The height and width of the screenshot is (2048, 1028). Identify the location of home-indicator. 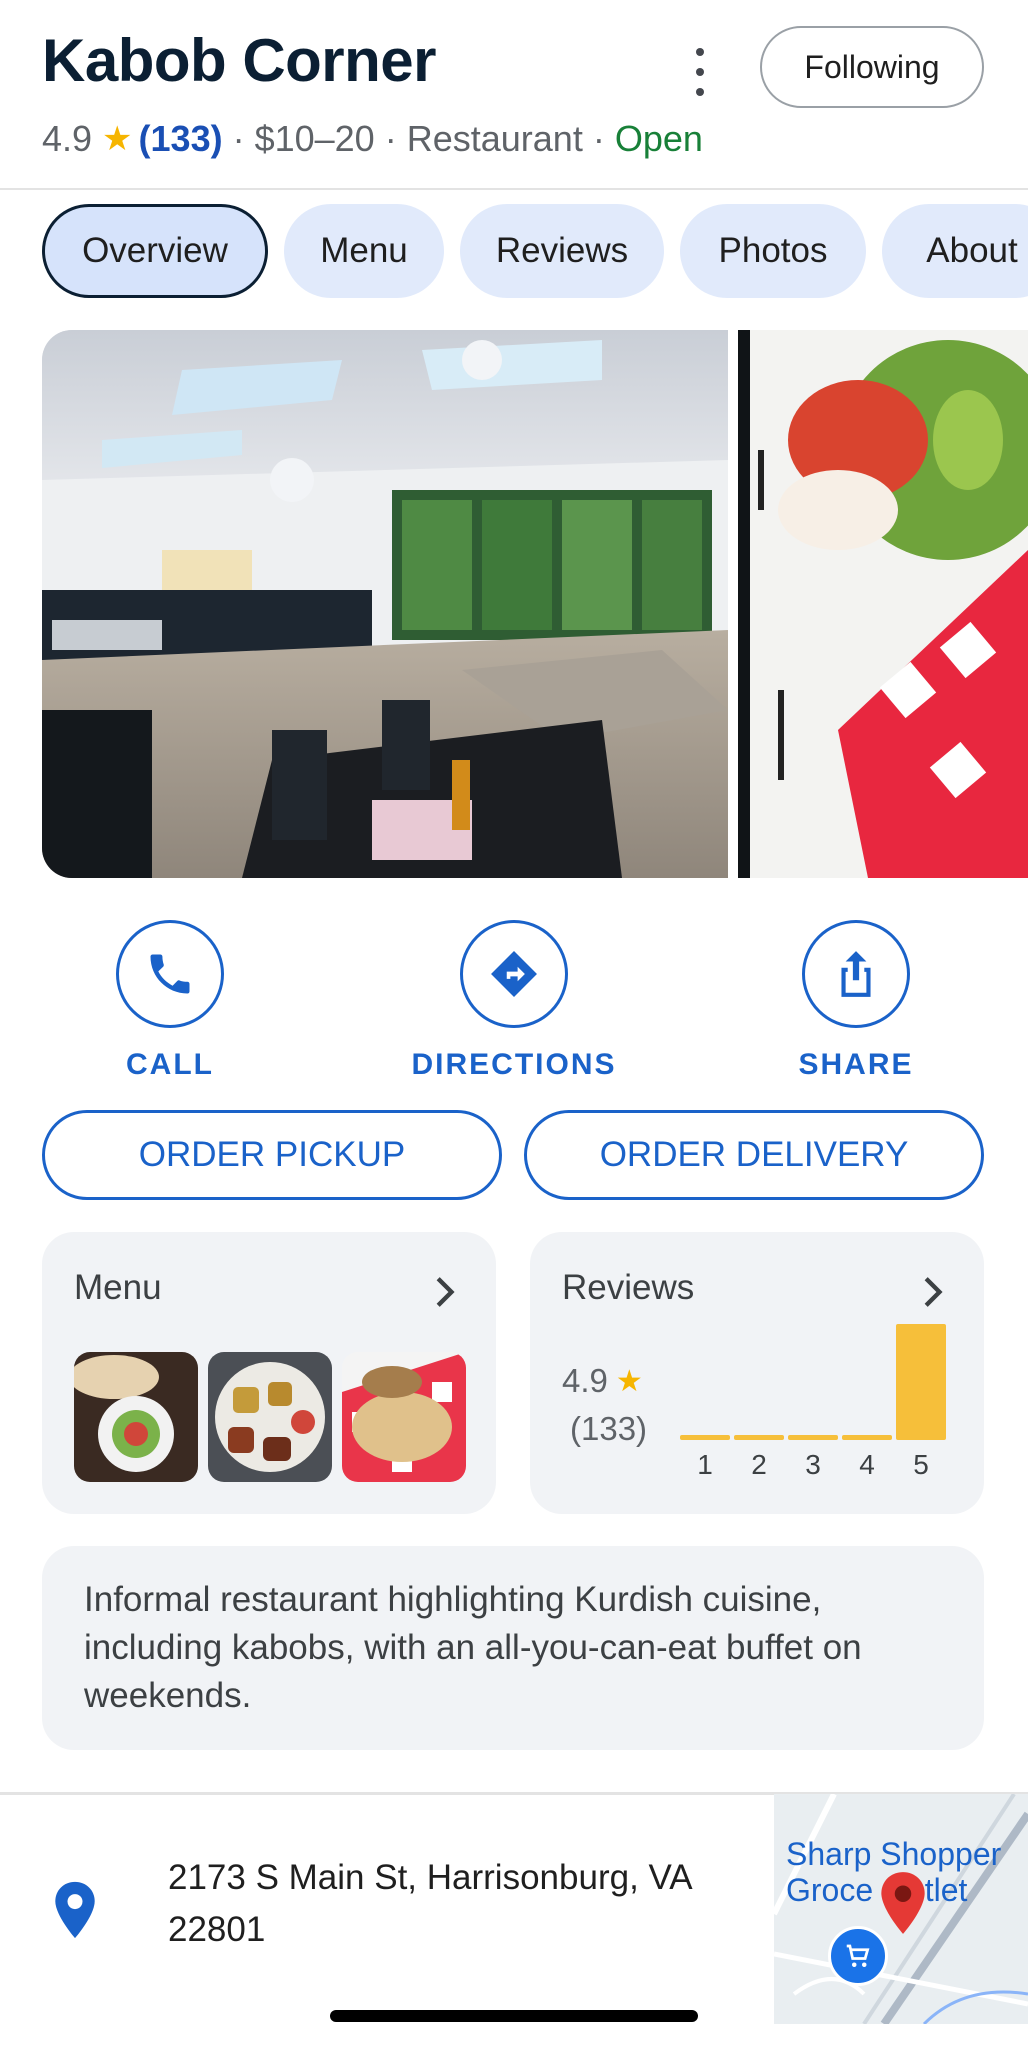
(514, 2016).